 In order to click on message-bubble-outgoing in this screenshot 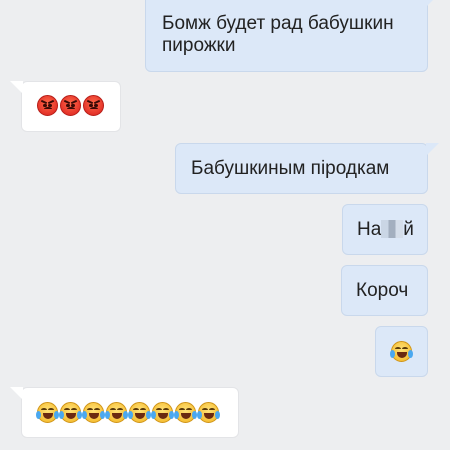, I will do `click(401, 351)`.